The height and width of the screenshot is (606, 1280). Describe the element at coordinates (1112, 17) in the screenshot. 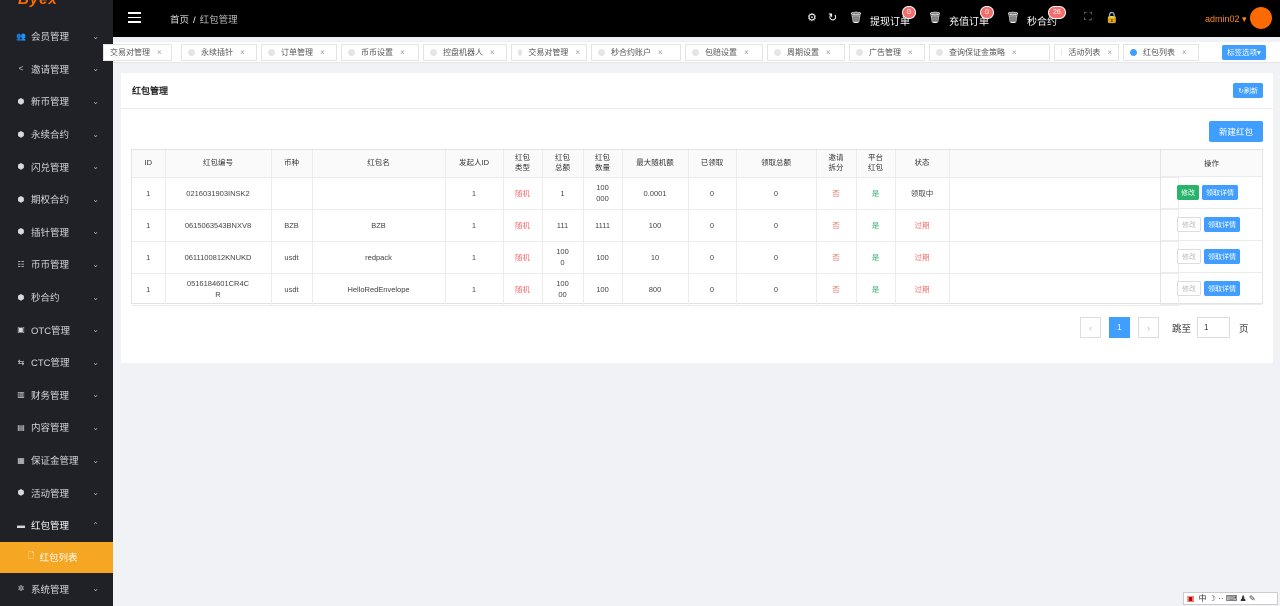

I see `lock-icon: 🔒` at that location.